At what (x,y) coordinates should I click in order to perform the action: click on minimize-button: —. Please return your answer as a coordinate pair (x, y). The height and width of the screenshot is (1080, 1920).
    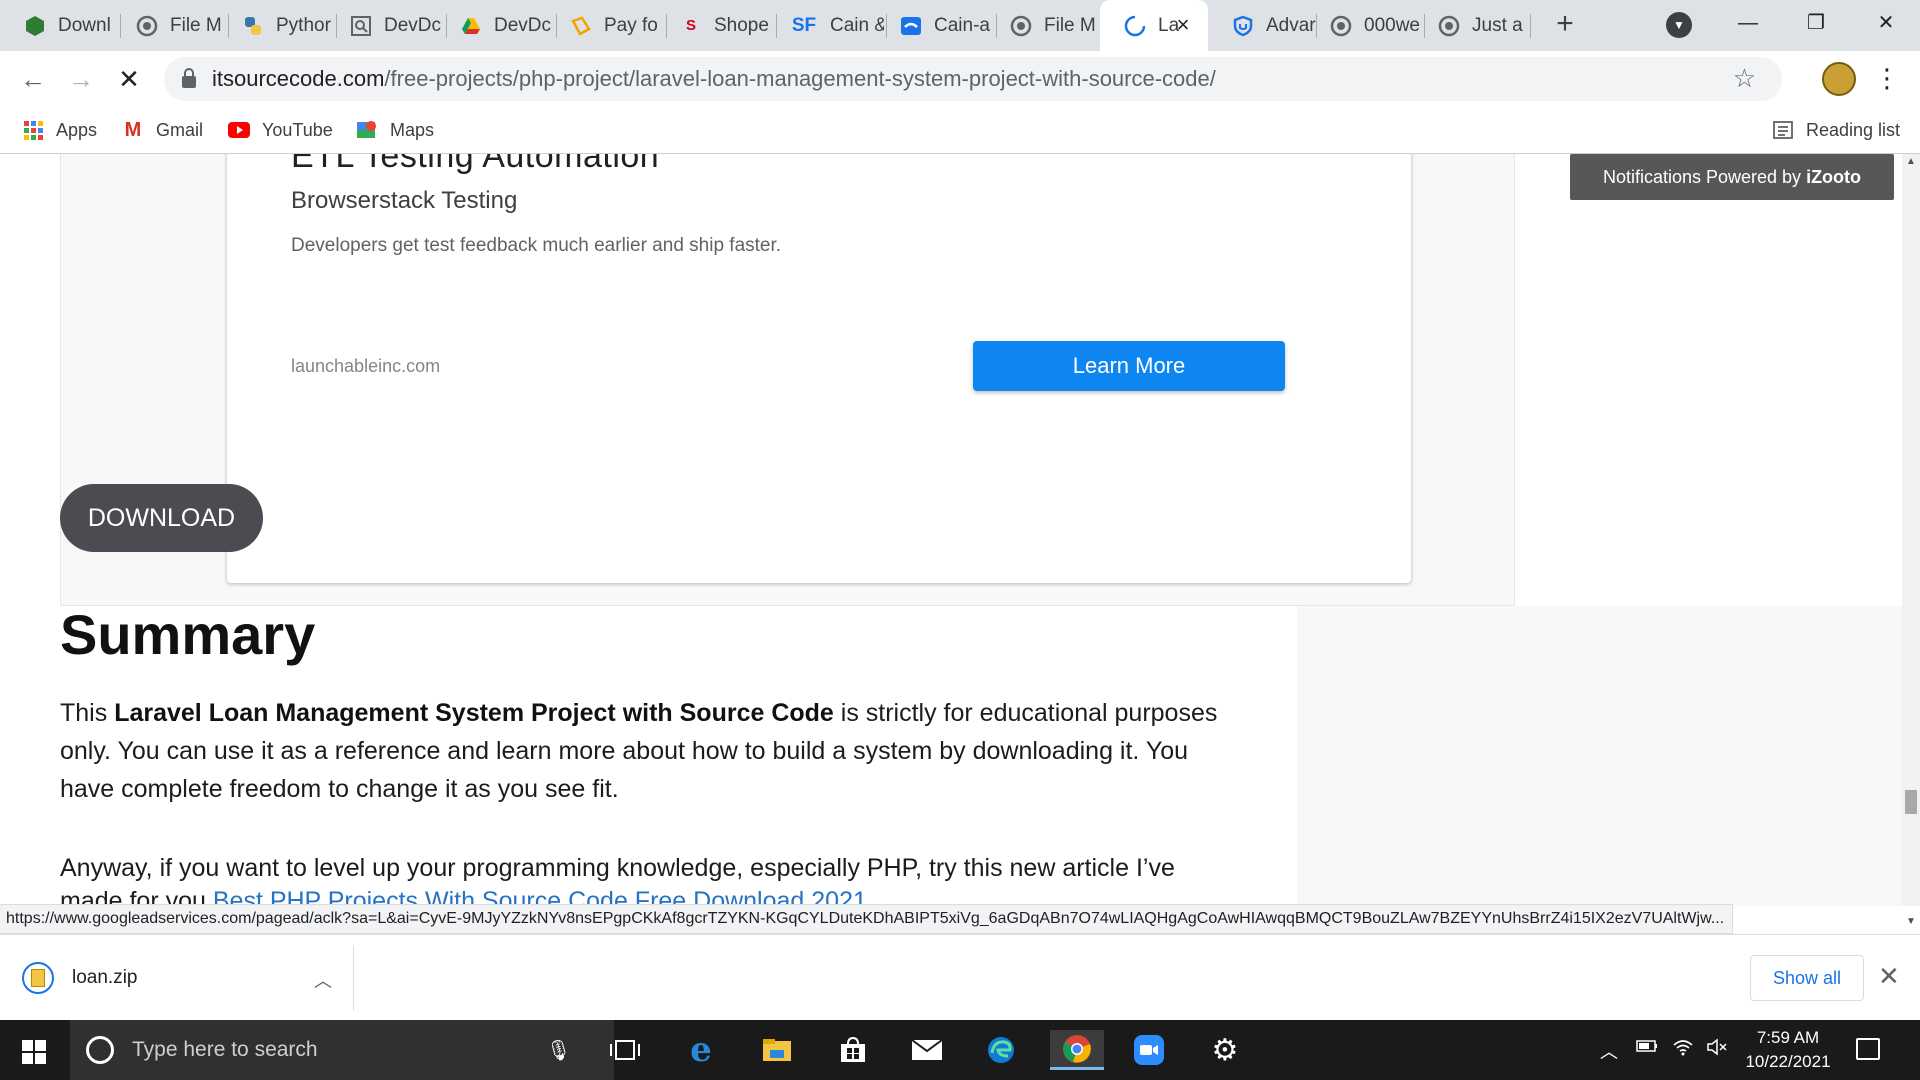
    Looking at the image, I should click on (1748, 23).